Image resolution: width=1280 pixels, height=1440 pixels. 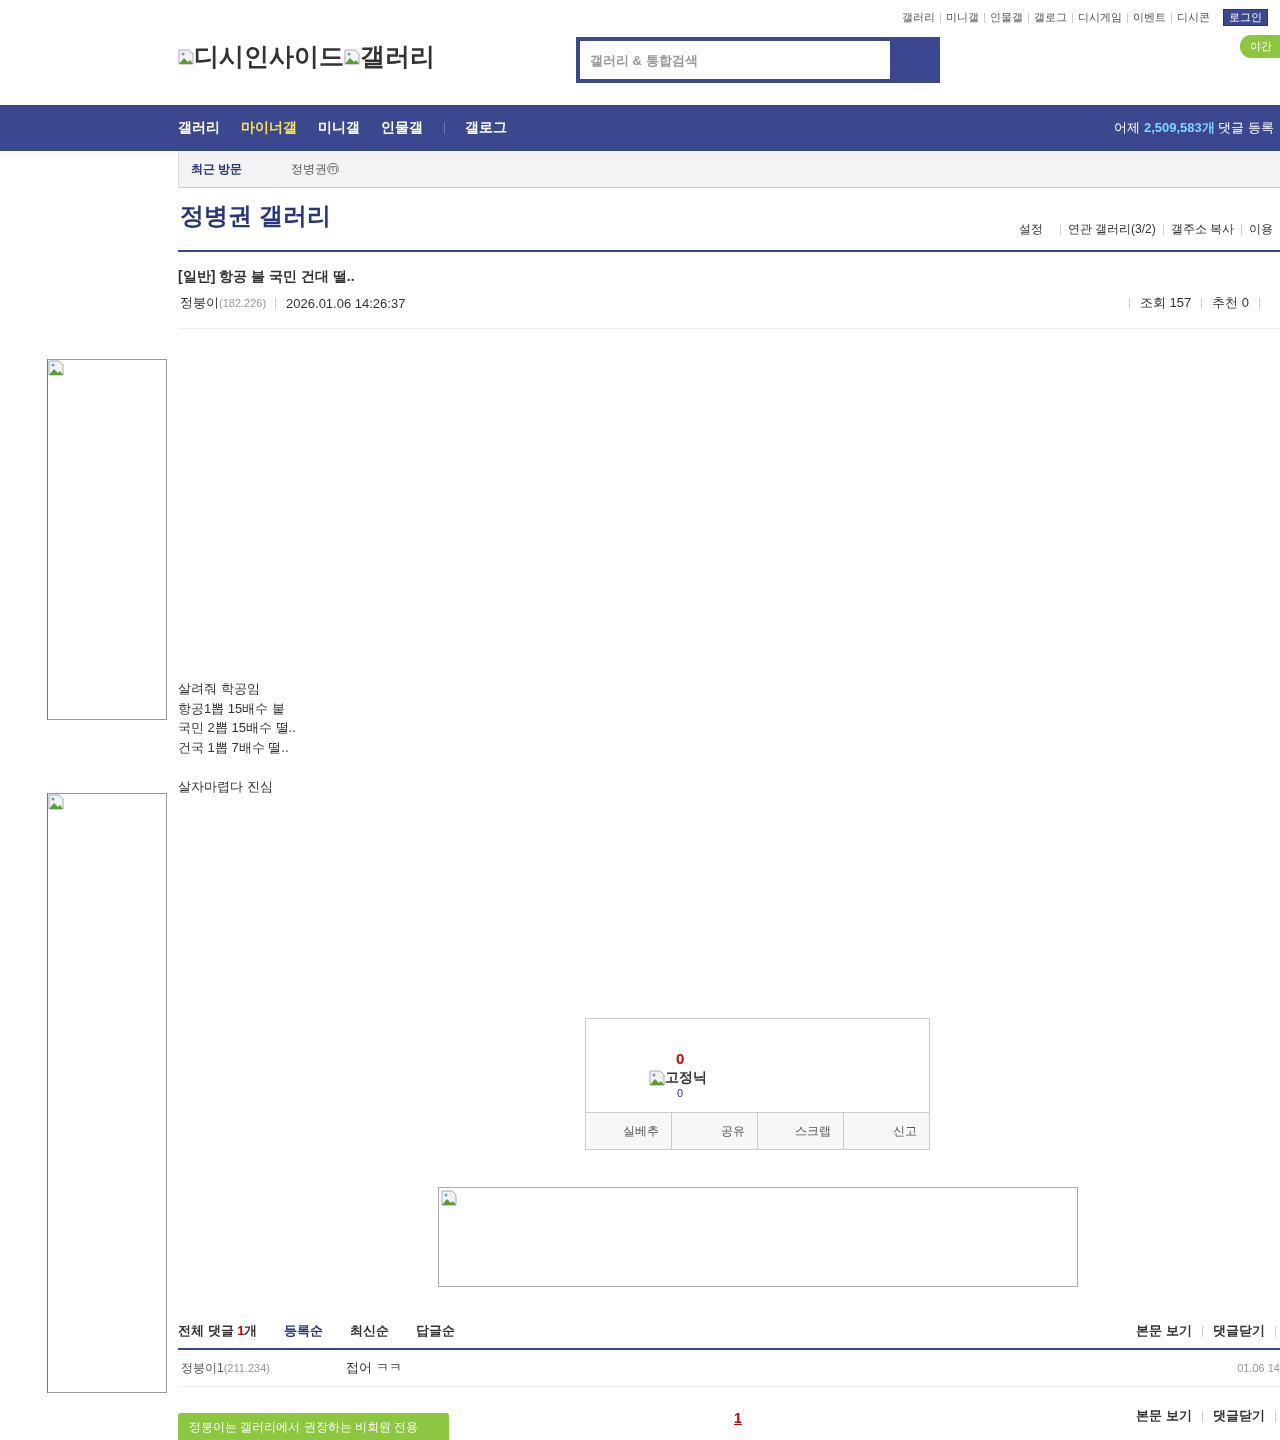 I want to click on top-link: 갤로그, so click(x=1050, y=17).